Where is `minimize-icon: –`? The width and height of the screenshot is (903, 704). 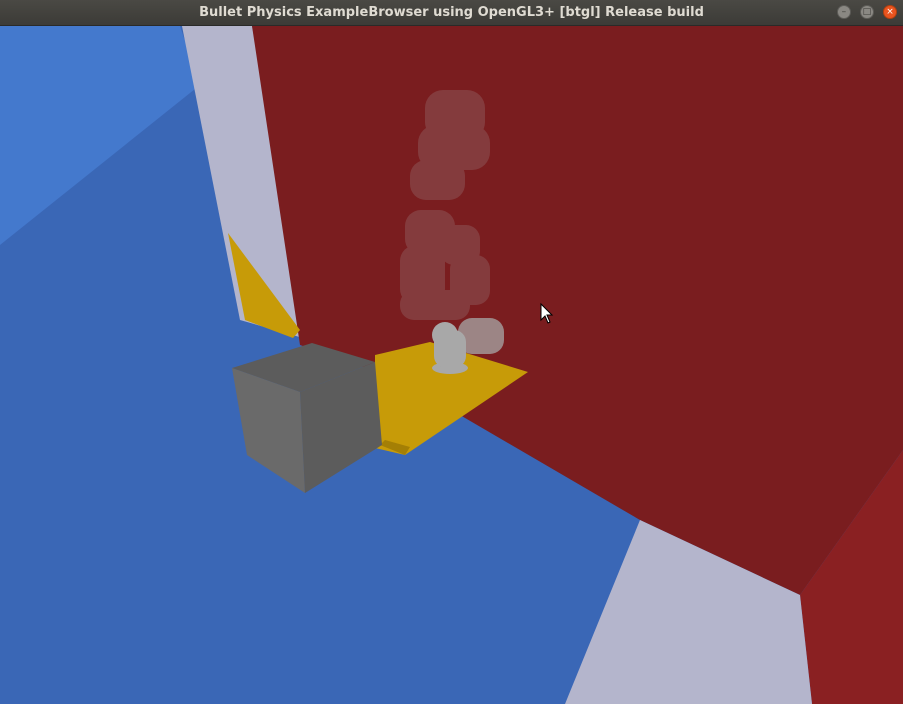 minimize-icon: – is located at coordinates (843, 12).